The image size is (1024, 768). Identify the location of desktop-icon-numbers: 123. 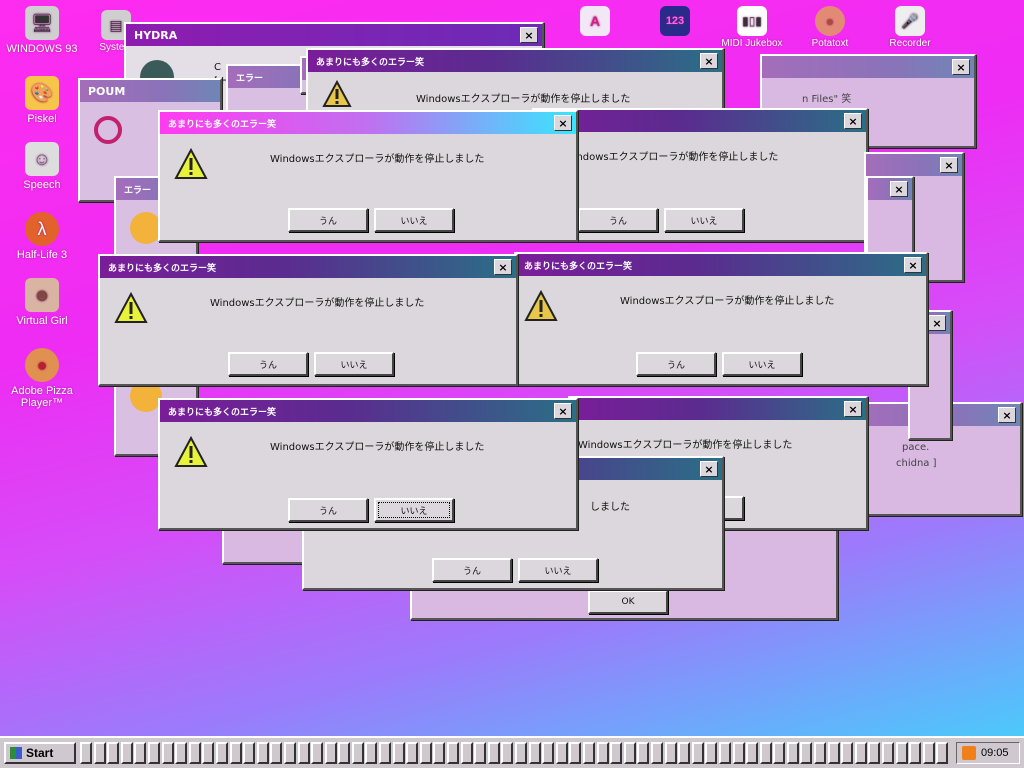
(675, 22).